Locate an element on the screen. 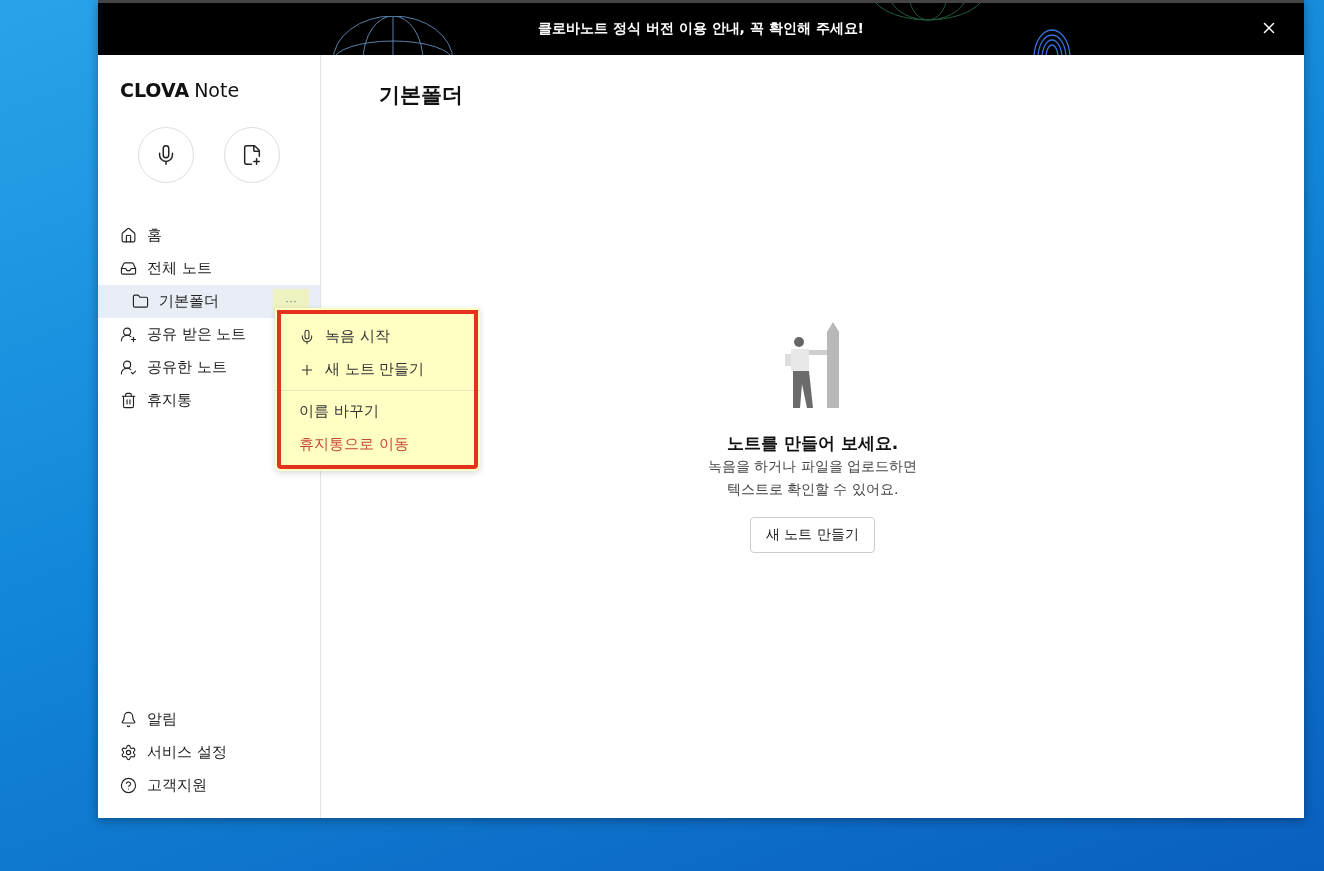 This screenshot has height=871, width=1324. nav-item: 서비스 설정 is located at coordinates (209, 752).